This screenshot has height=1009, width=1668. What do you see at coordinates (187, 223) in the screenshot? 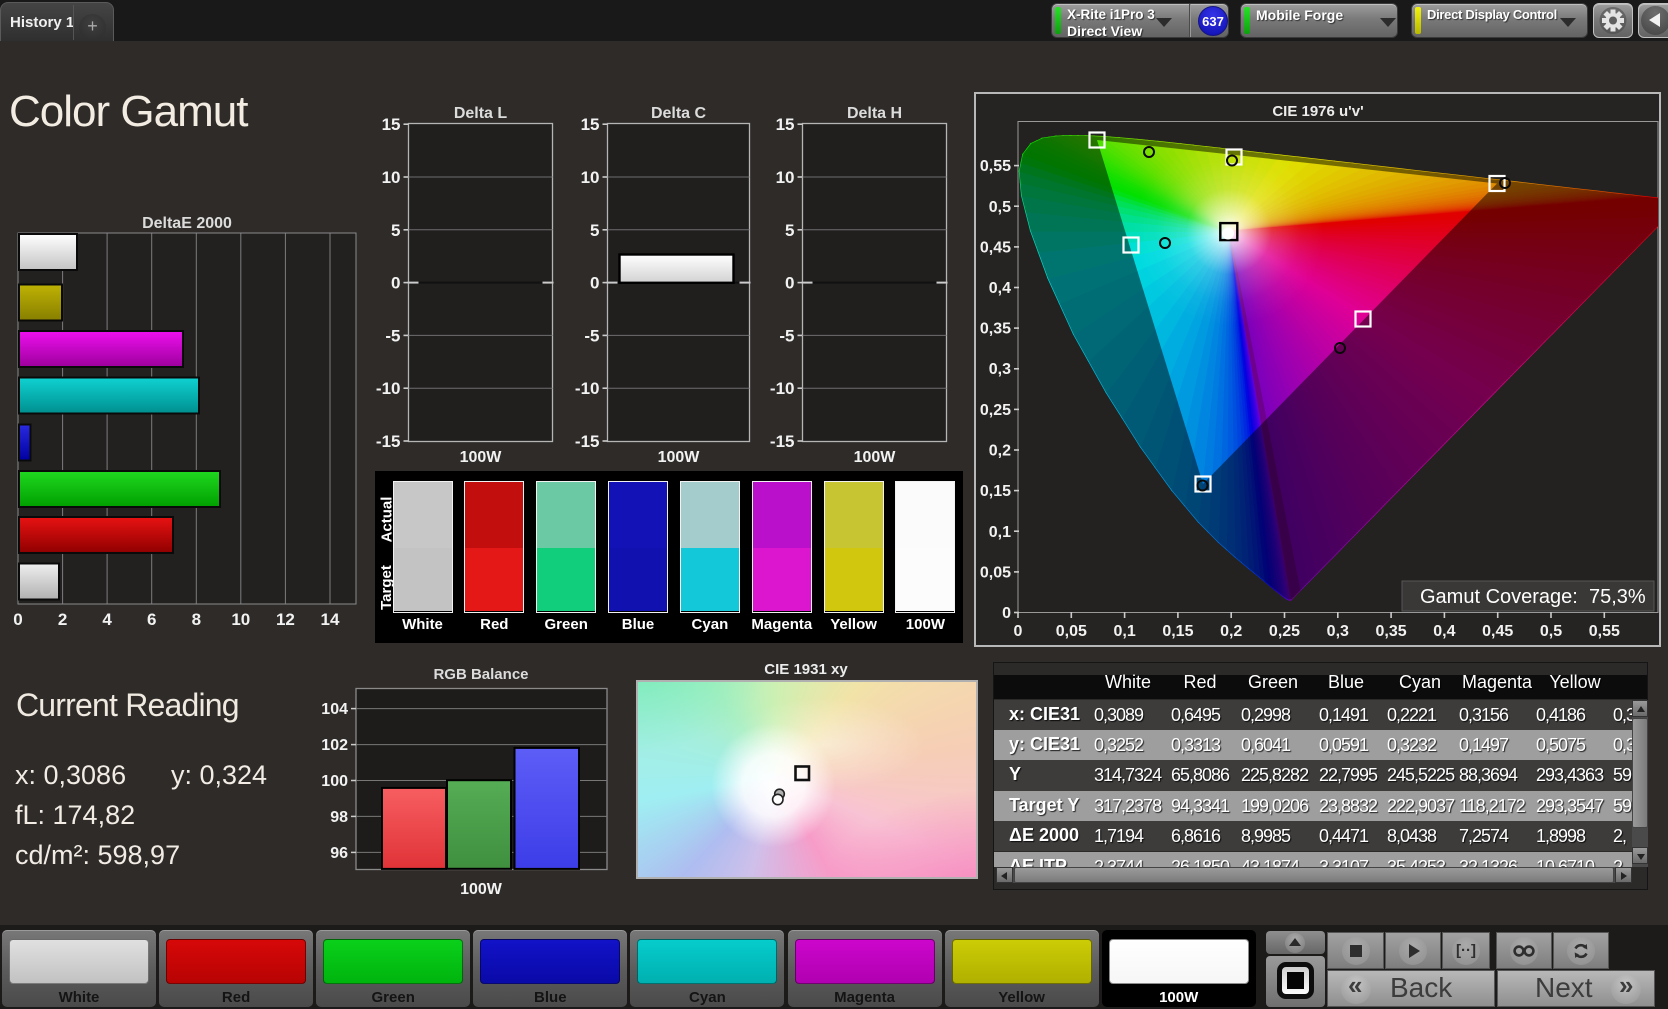
I see `svg-text: DeltaE 2000` at bounding box center [187, 223].